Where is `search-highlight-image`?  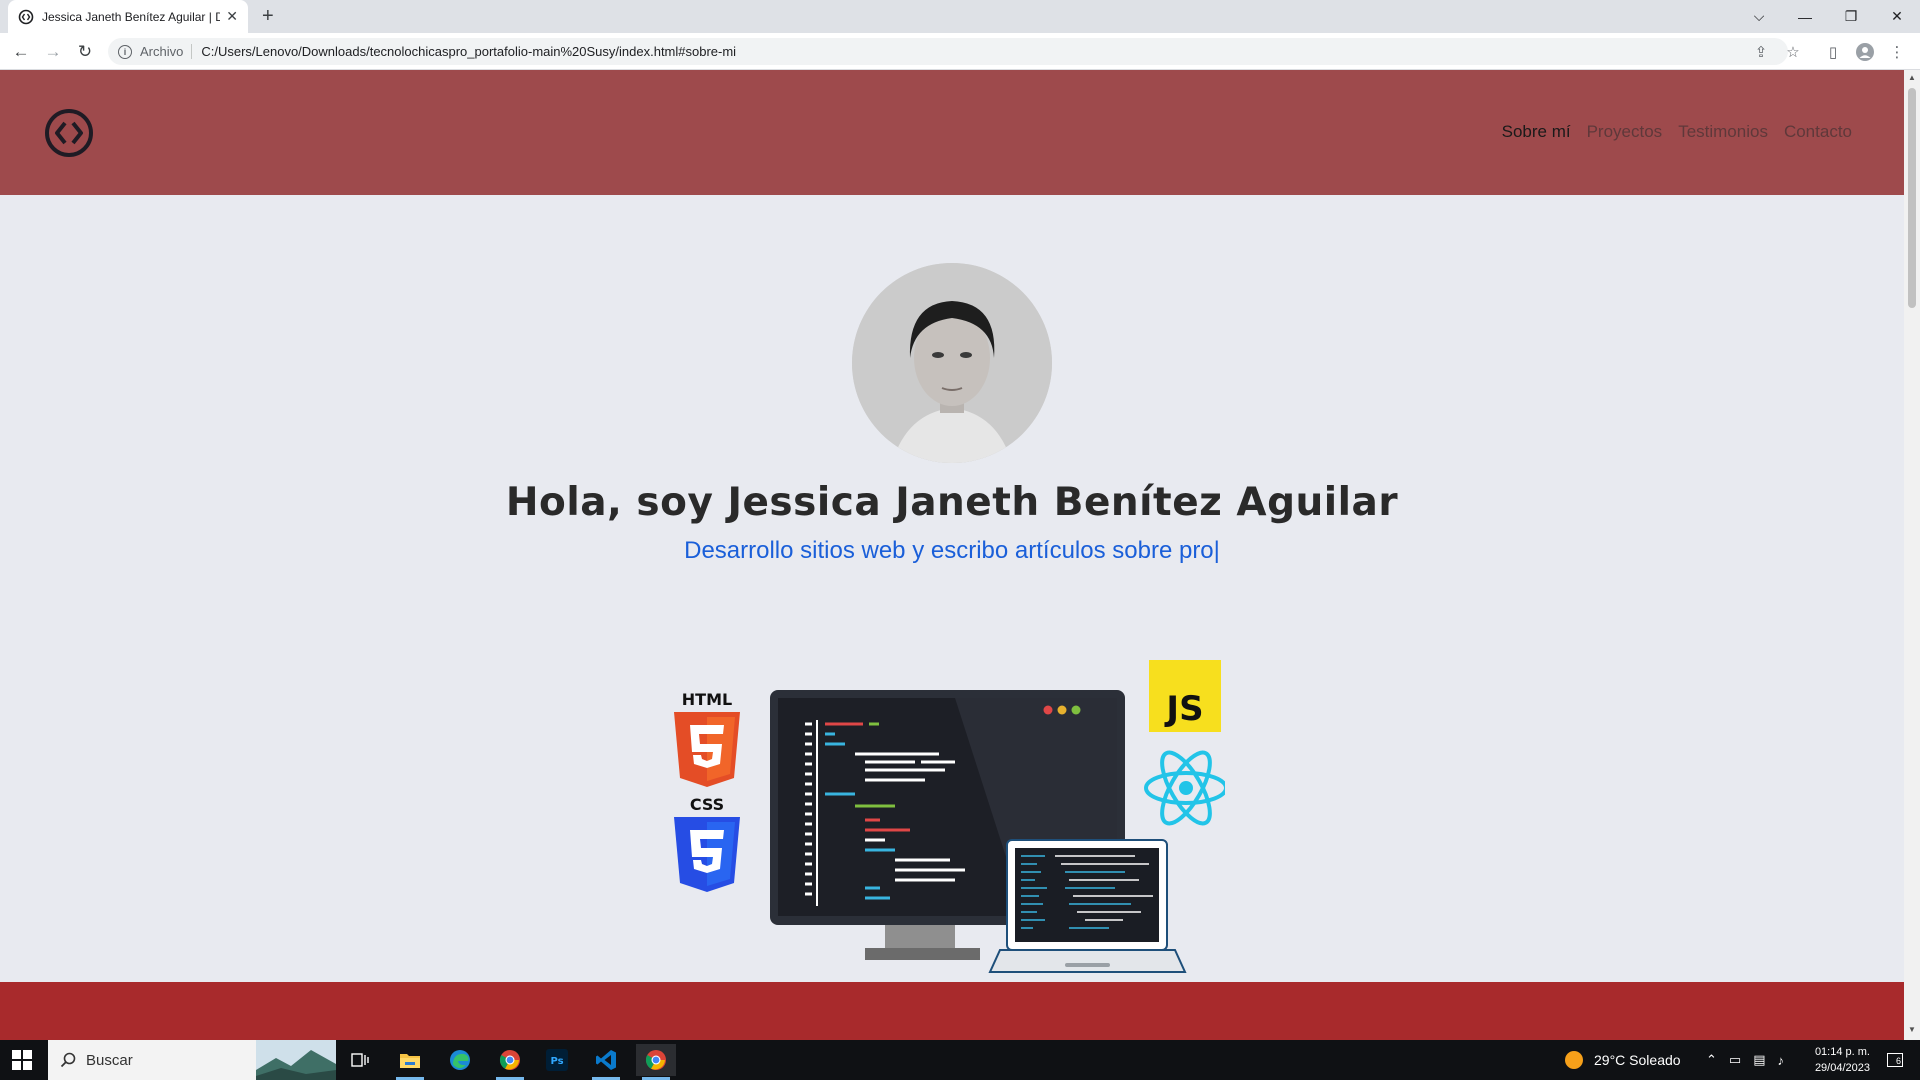
search-highlight-image is located at coordinates (296, 1060).